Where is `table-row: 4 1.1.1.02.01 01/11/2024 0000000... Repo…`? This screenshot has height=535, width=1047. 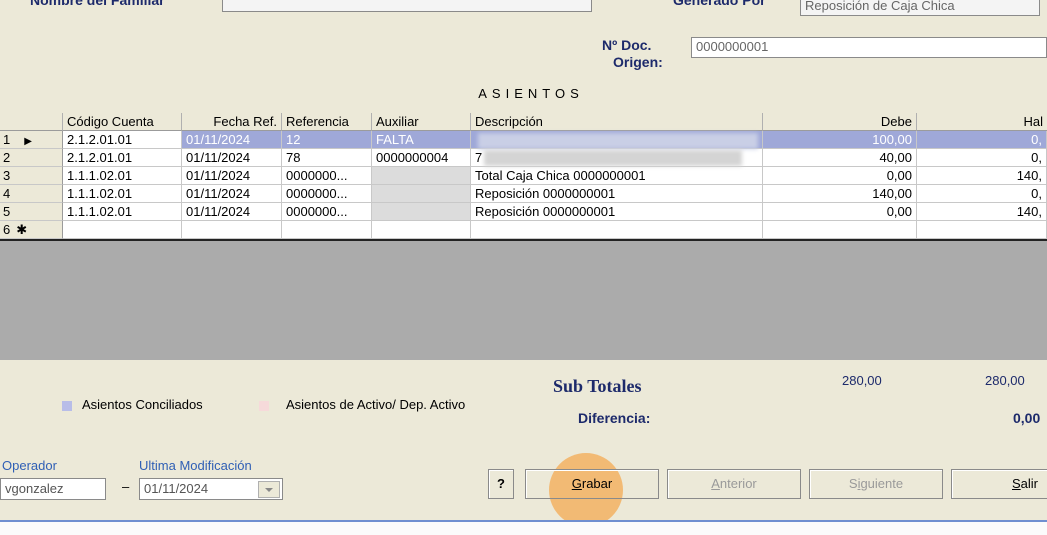 table-row: 4 1.1.1.02.01 01/11/2024 0000000... Repo… is located at coordinates (523, 194).